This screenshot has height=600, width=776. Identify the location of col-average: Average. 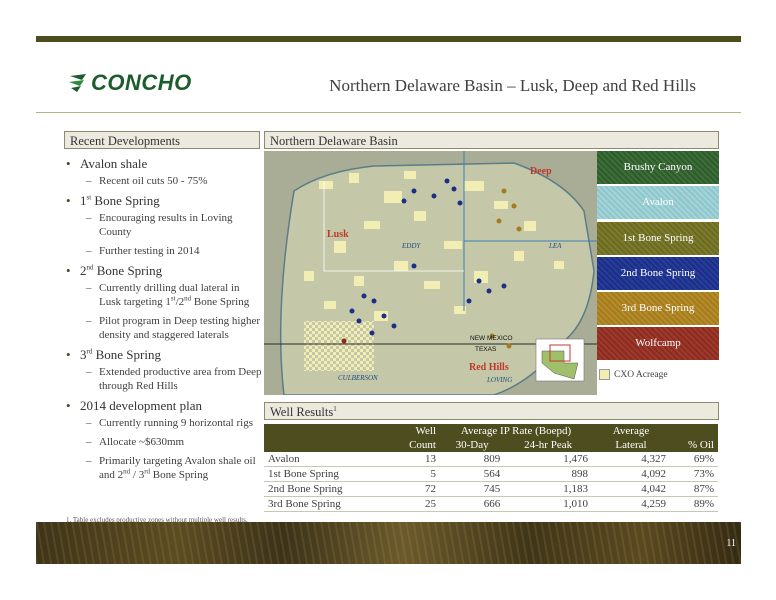
(631, 431).